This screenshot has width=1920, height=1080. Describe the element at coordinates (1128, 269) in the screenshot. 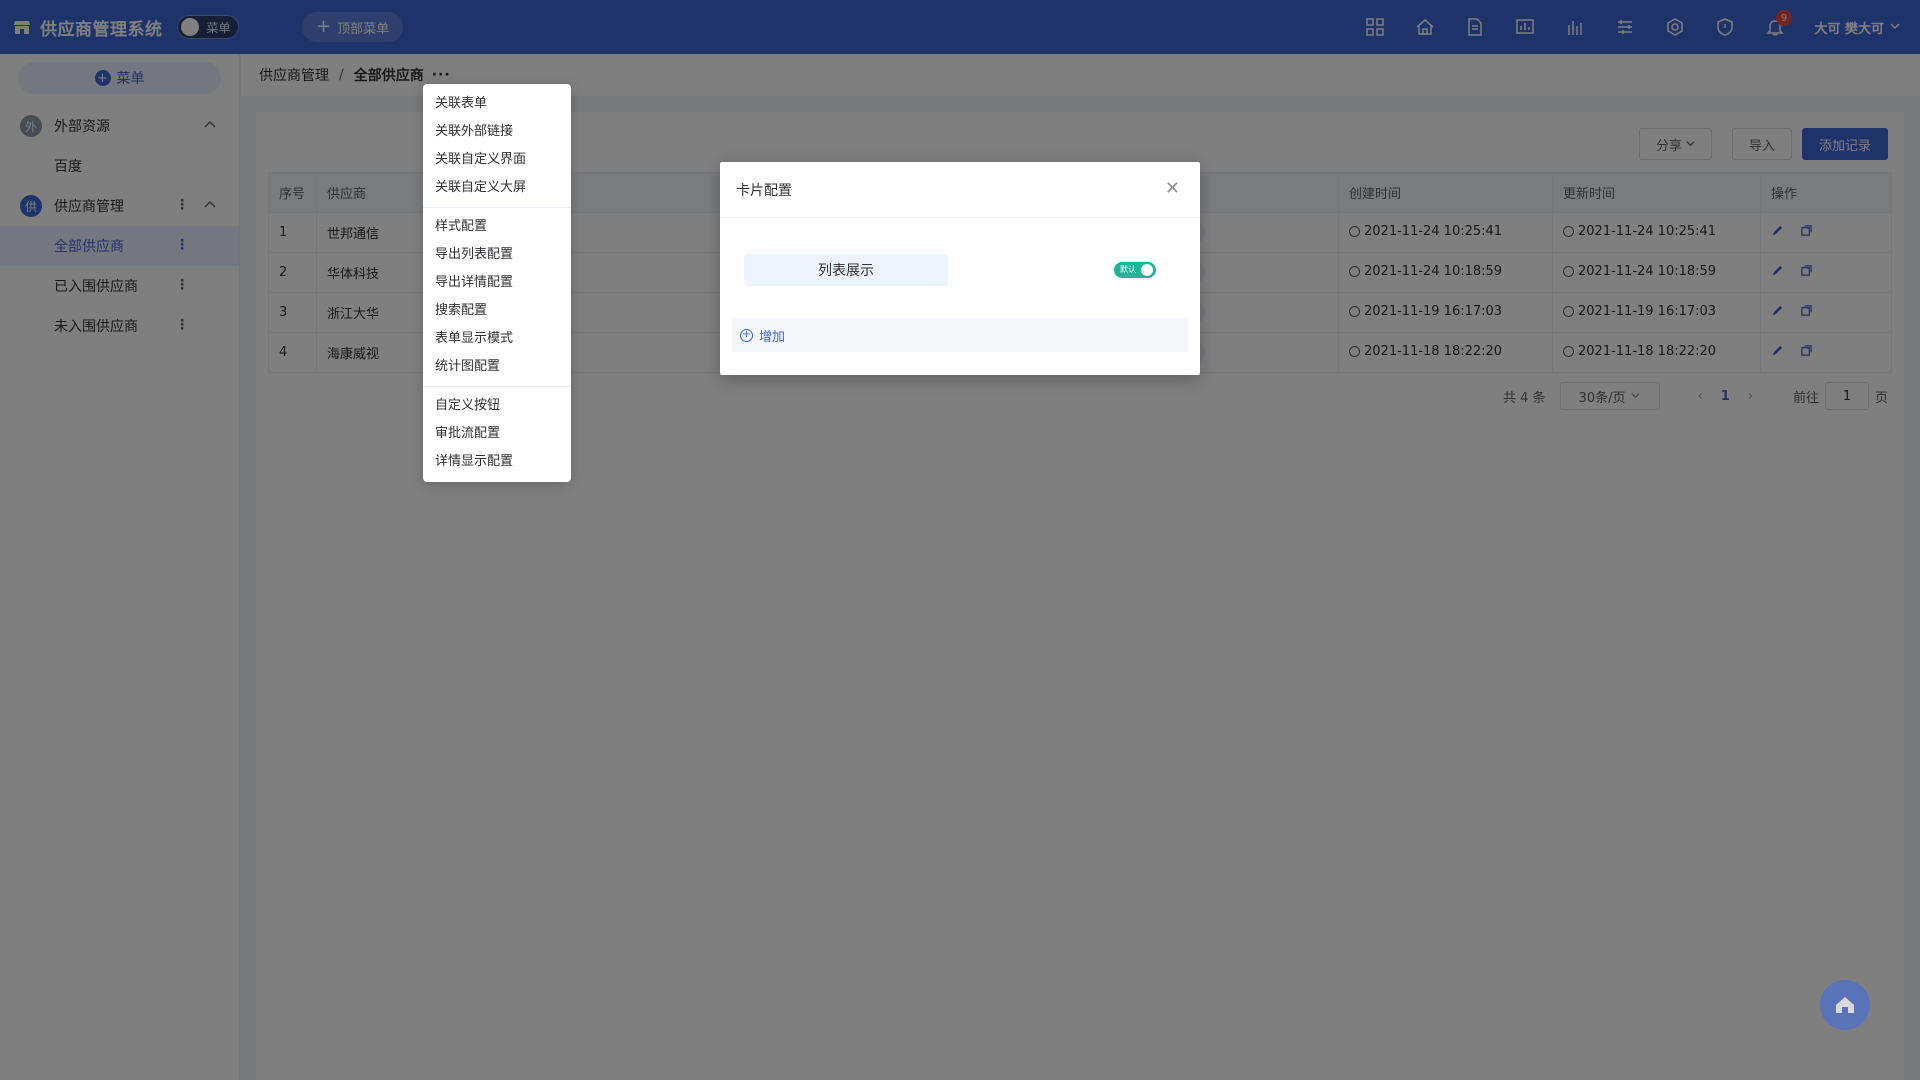

I see `switch-label: 默认` at that location.